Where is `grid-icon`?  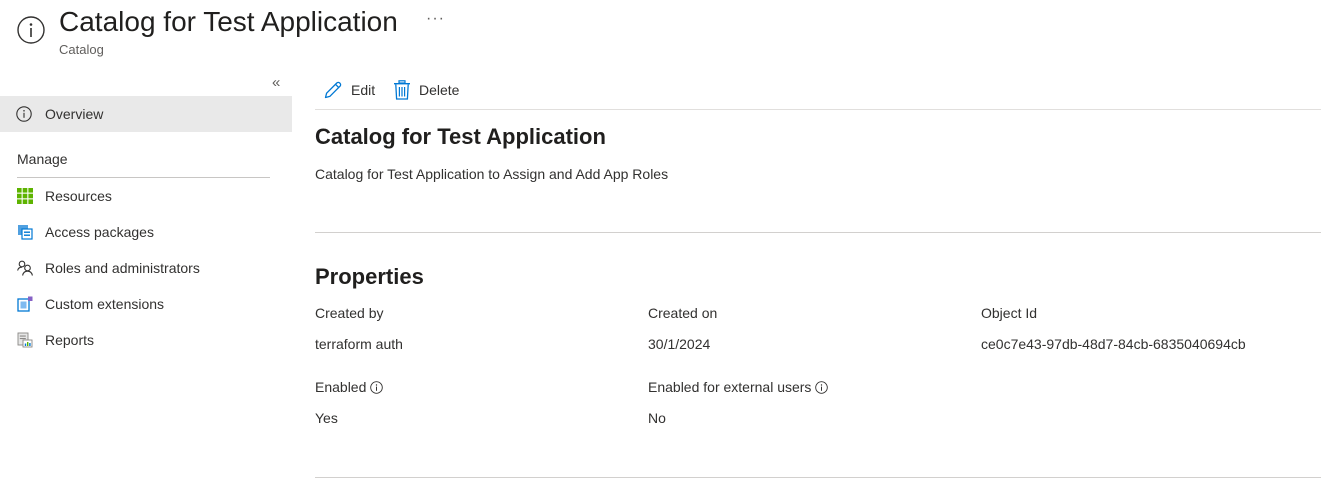 grid-icon is located at coordinates (25, 196).